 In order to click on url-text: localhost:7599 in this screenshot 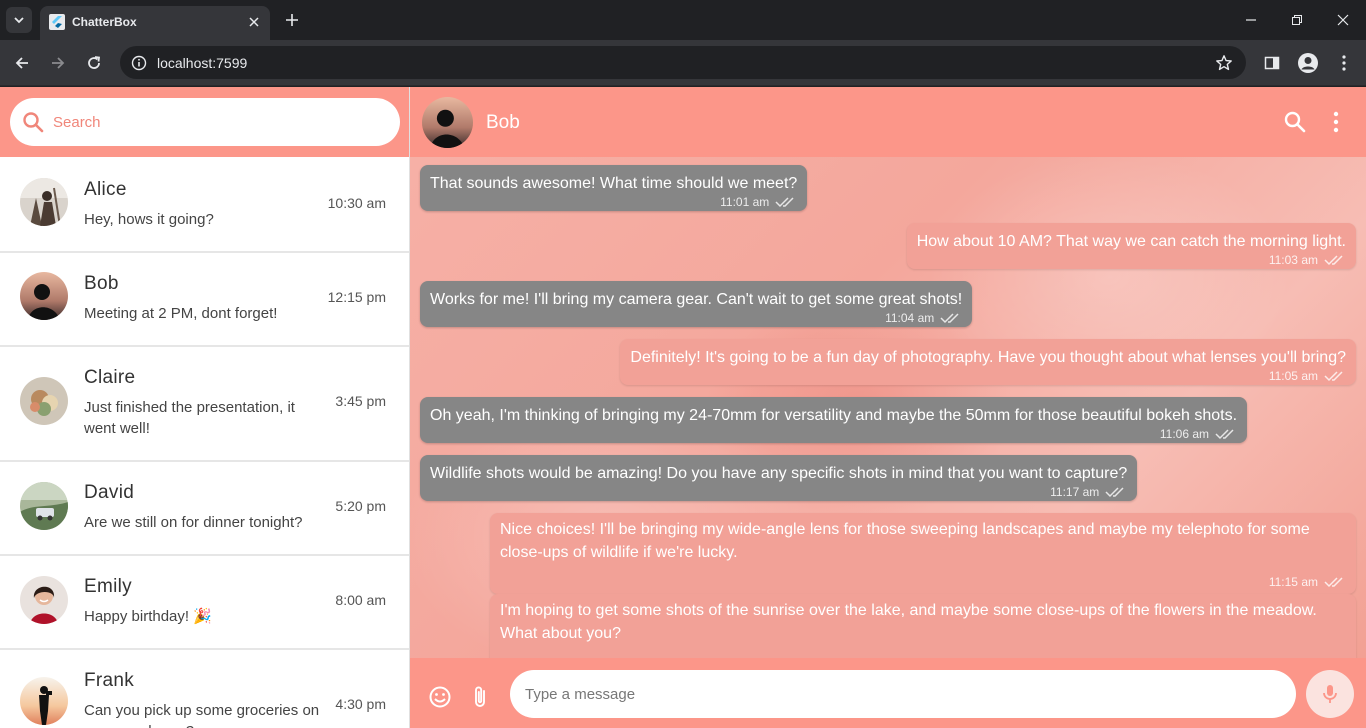, I will do `click(202, 63)`.